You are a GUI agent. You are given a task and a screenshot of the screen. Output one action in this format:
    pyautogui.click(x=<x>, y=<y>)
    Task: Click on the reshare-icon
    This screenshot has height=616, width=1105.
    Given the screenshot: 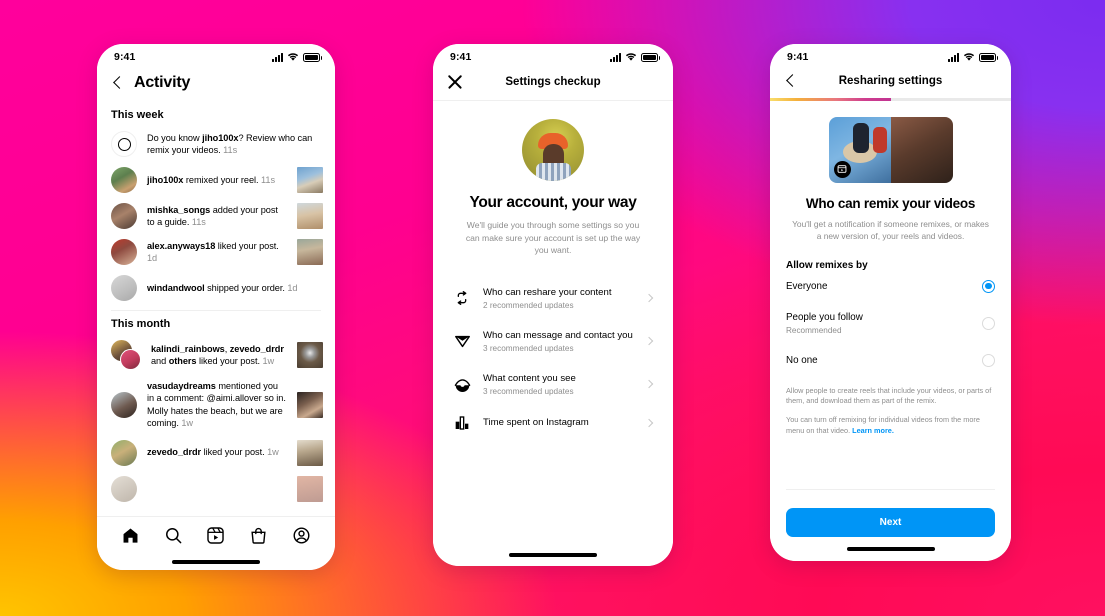 What is the action you would take?
    pyautogui.click(x=462, y=298)
    